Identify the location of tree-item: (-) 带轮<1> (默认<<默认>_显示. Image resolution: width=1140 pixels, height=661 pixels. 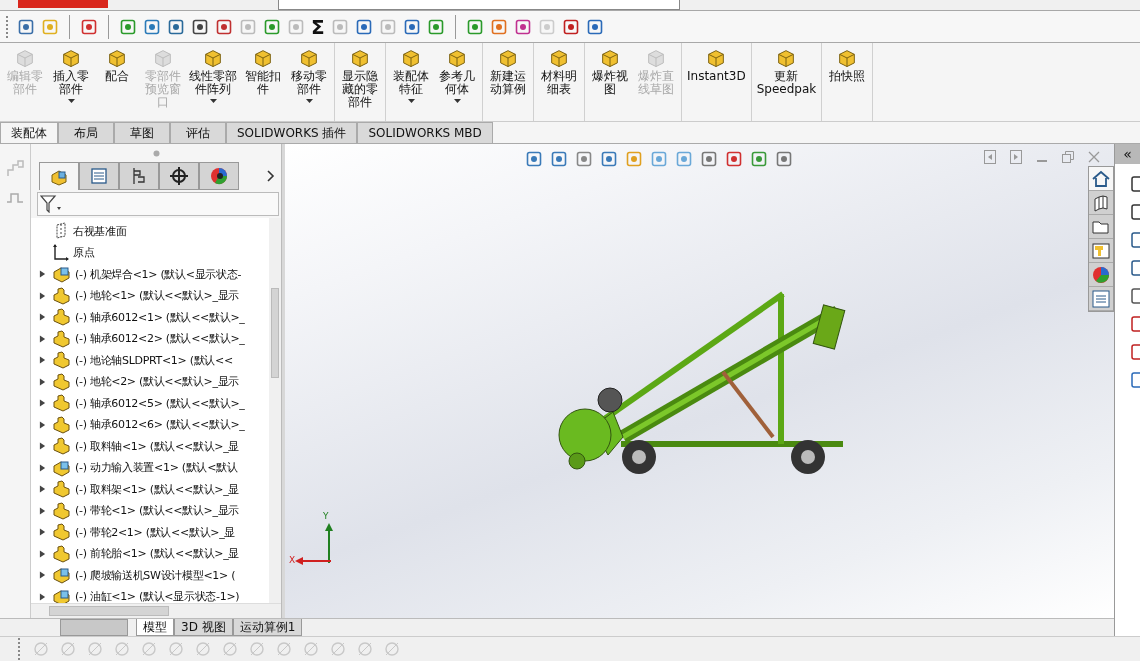
(157, 511).